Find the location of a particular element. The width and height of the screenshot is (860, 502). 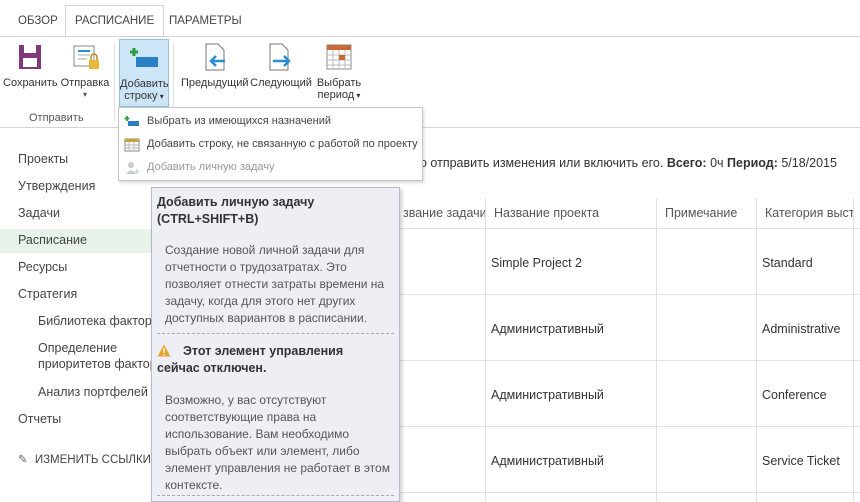

cell-category: Administrative is located at coordinates (798, 329).